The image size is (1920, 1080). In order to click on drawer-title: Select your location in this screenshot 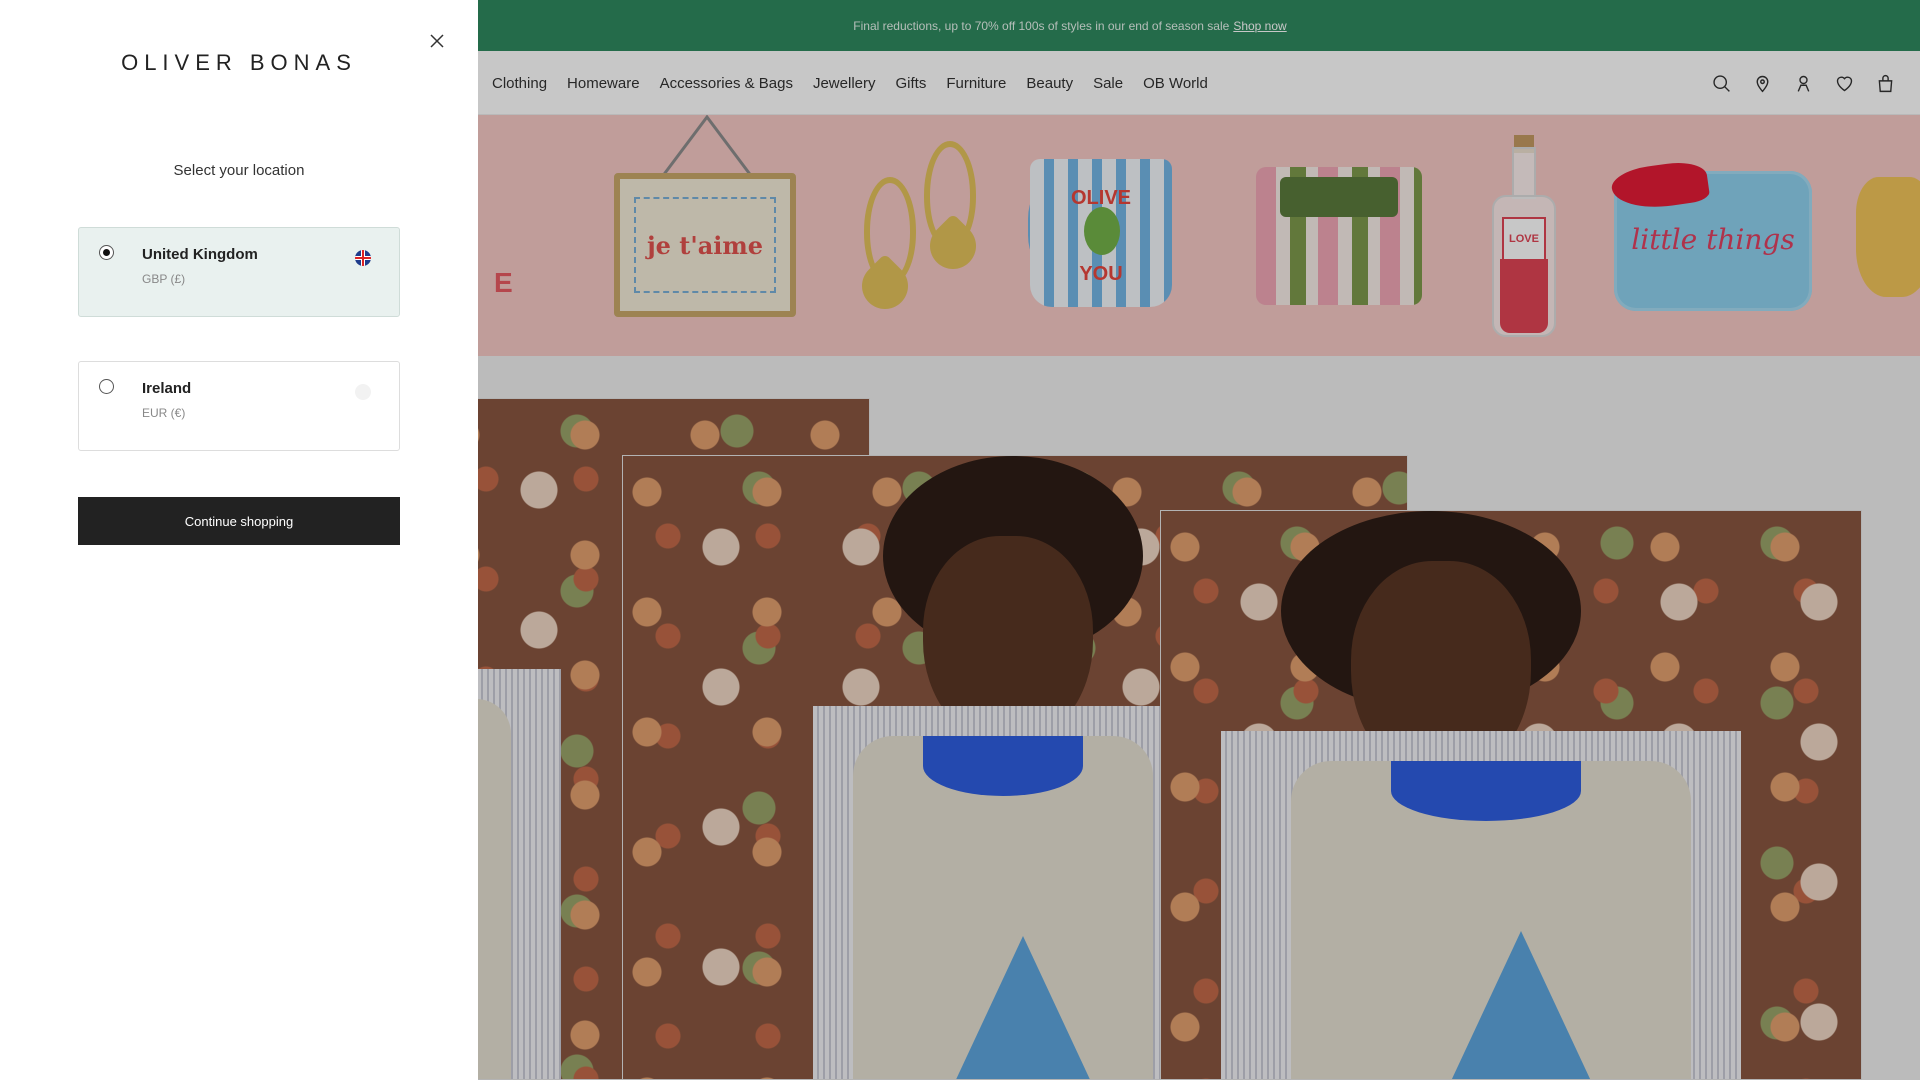, I will do `click(239, 170)`.